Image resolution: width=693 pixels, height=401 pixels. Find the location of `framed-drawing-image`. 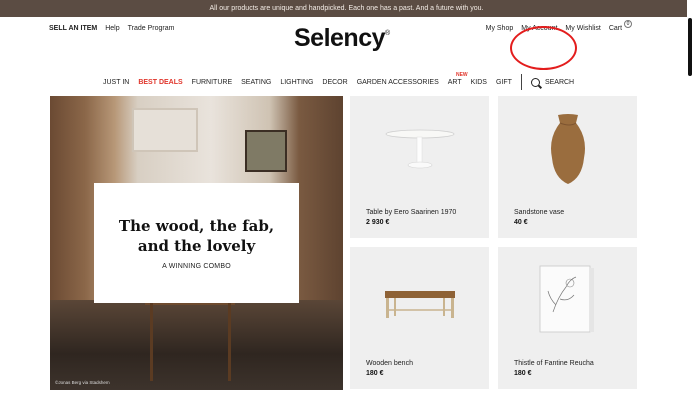

framed-drawing-image is located at coordinates (566, 299).